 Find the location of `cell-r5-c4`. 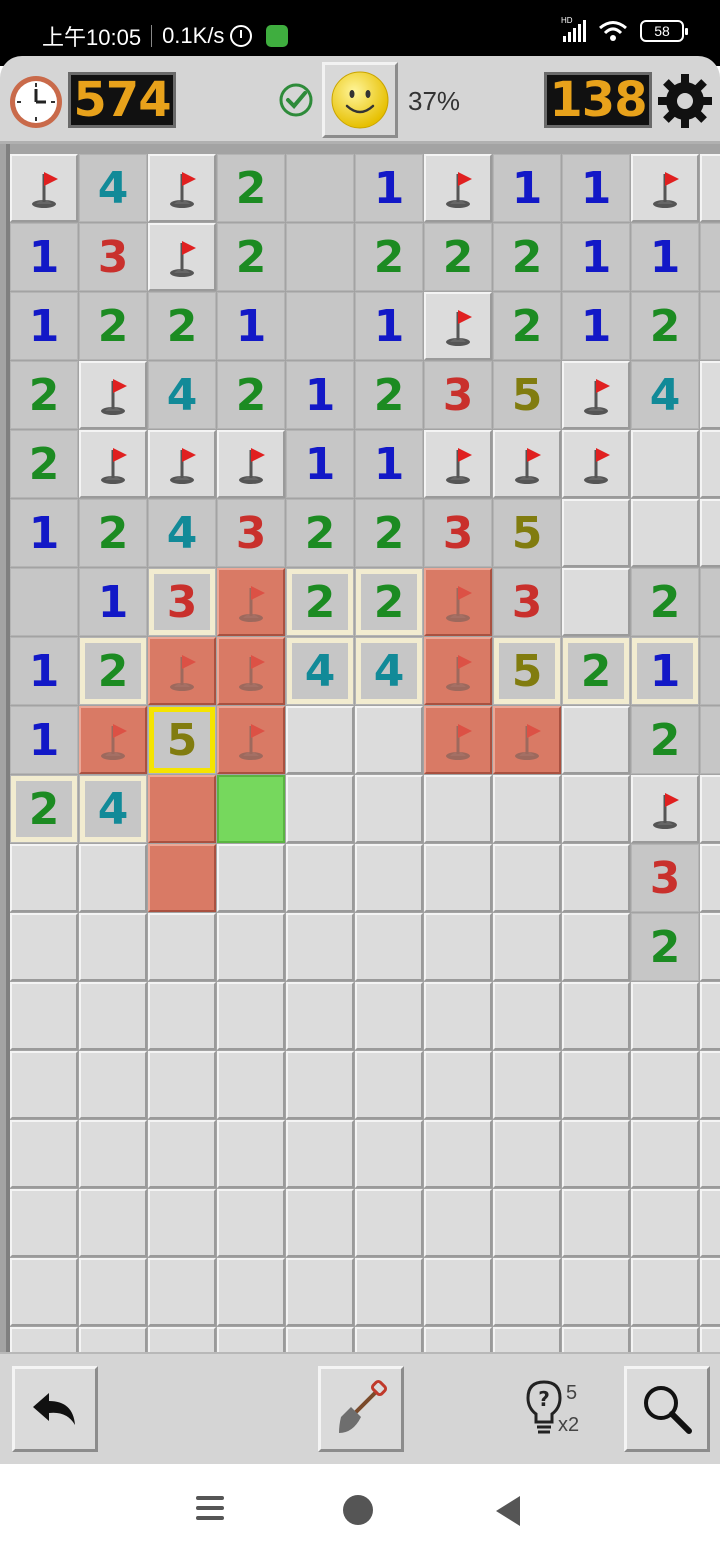

cell-r5-c4 is located at coordinates (251, 464).